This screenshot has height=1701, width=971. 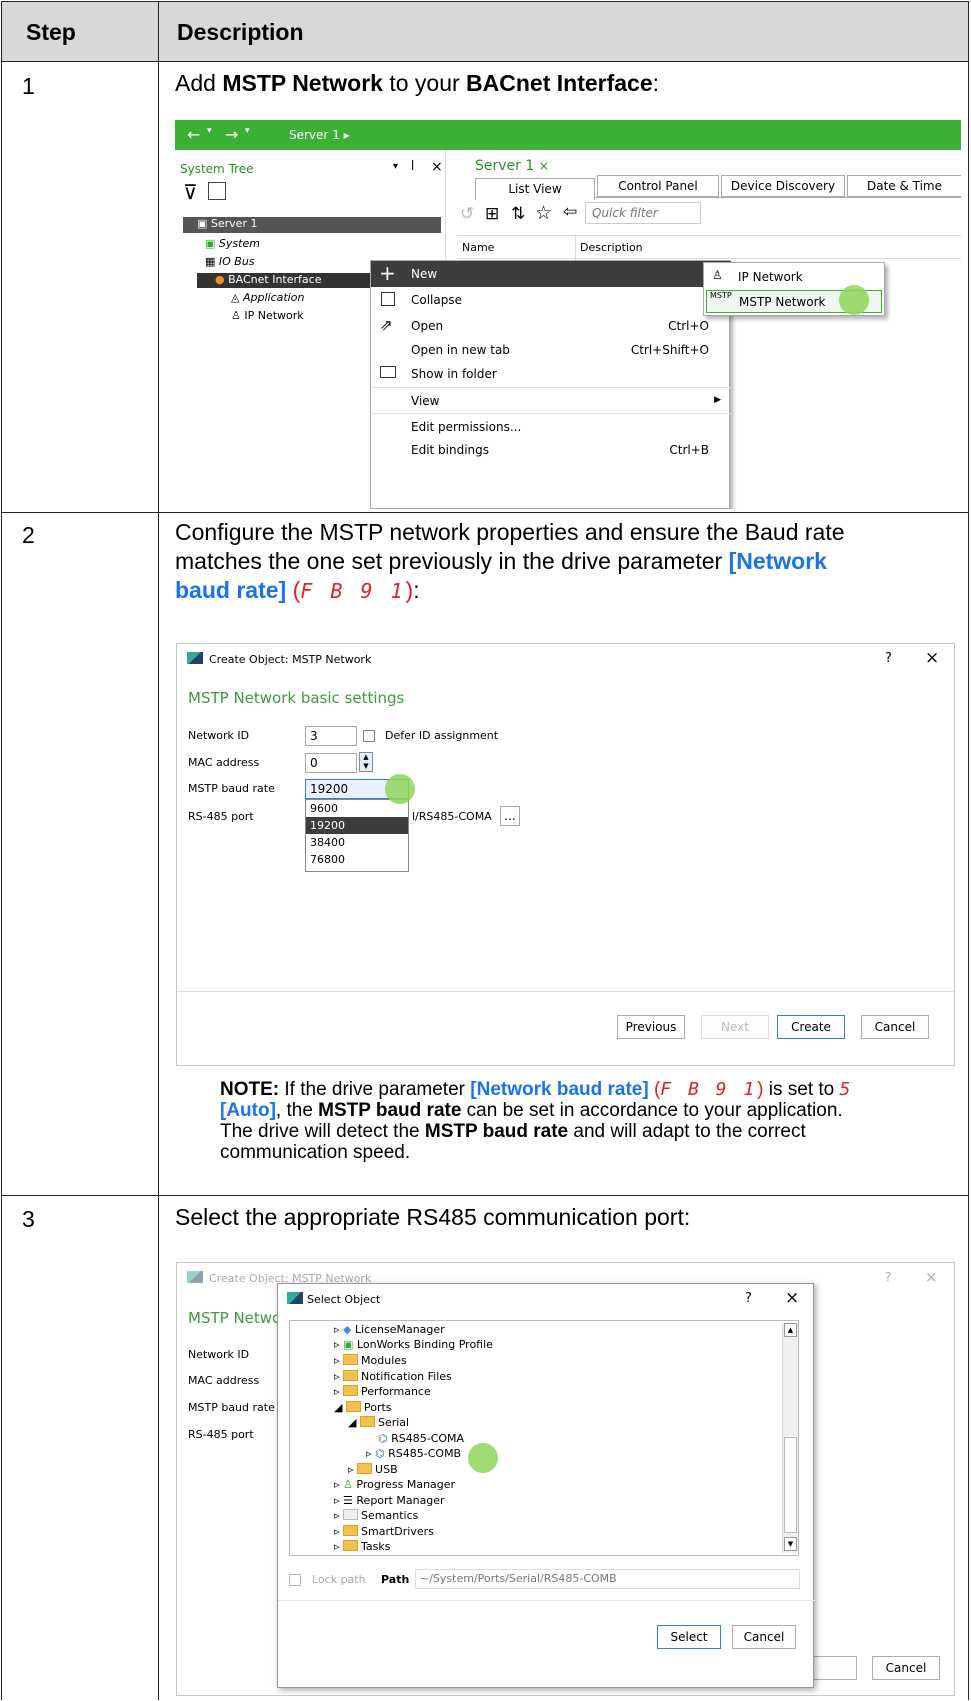 I want to click on tree-item-report-manager: ▹ ☰ Report Manager, so click(x=389, y=1500).